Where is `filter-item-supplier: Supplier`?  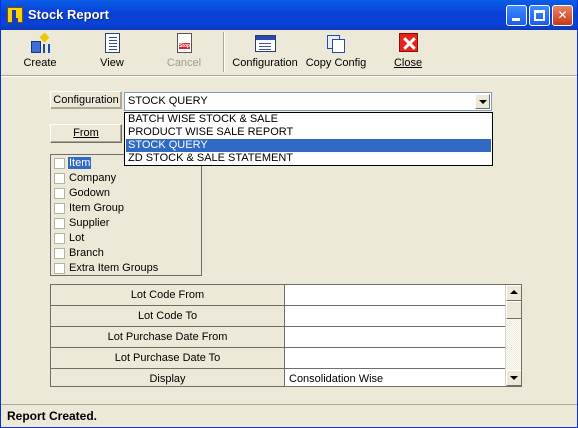 filter-item-supplier: Supplier is located at coordinates (127, 223).